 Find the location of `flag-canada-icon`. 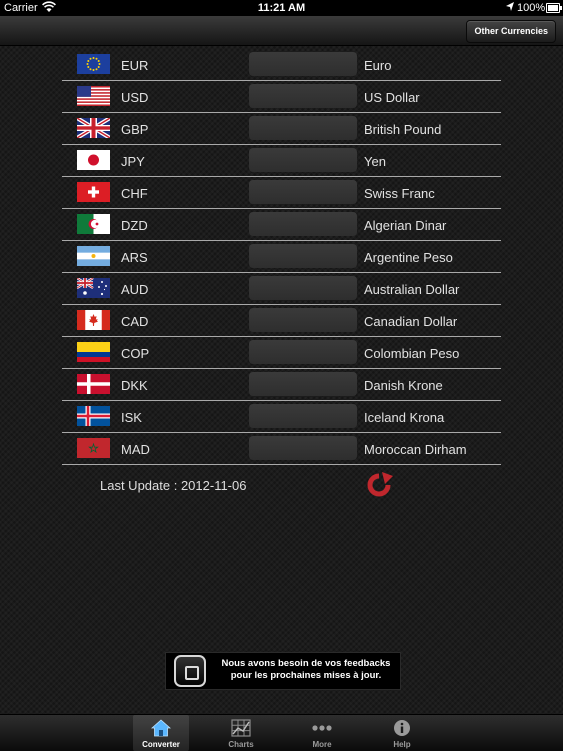

flag-canada-icon is located at coordinates (93, 320).